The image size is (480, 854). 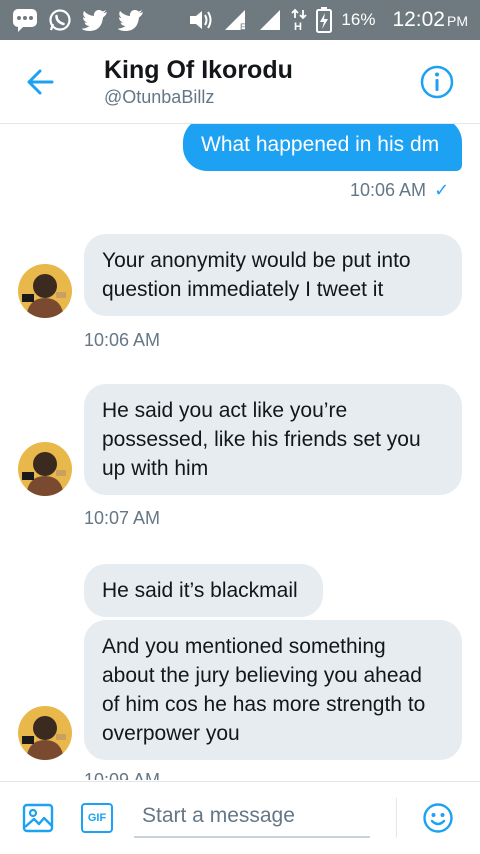 I want to click on emoji-button, so click(x=438, y=818).